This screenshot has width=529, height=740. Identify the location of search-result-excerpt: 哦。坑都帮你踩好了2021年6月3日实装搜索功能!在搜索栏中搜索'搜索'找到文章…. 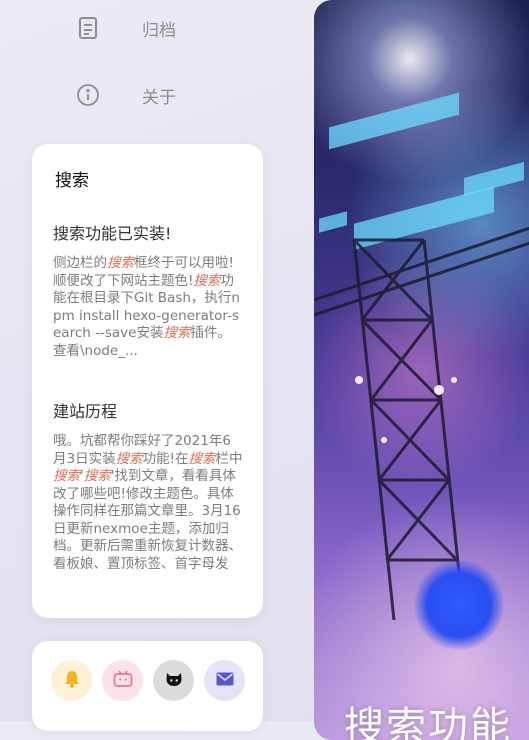
(148, 502).